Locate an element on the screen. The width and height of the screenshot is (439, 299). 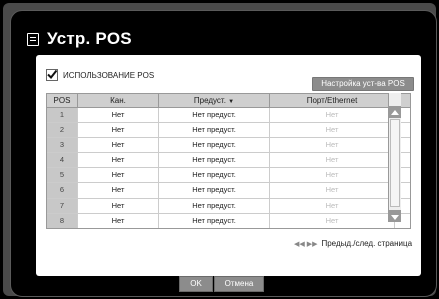
table-row: 4 Нет Нет предуст. Нет is located at coordinates (228, 161).